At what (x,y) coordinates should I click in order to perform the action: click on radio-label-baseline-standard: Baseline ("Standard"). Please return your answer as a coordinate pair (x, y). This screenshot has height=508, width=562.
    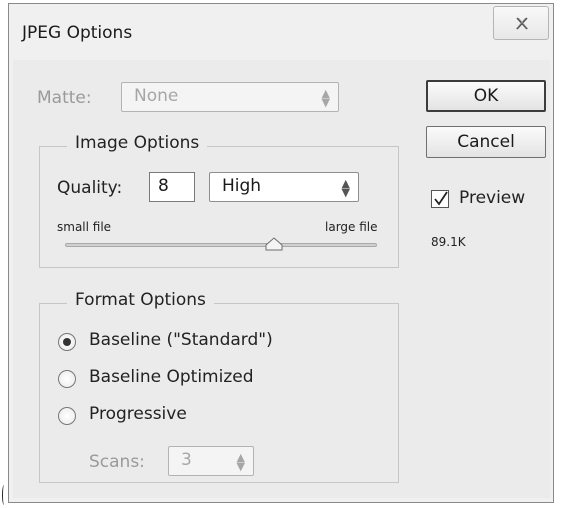
    Looking at the image, I should click on (181, 340).